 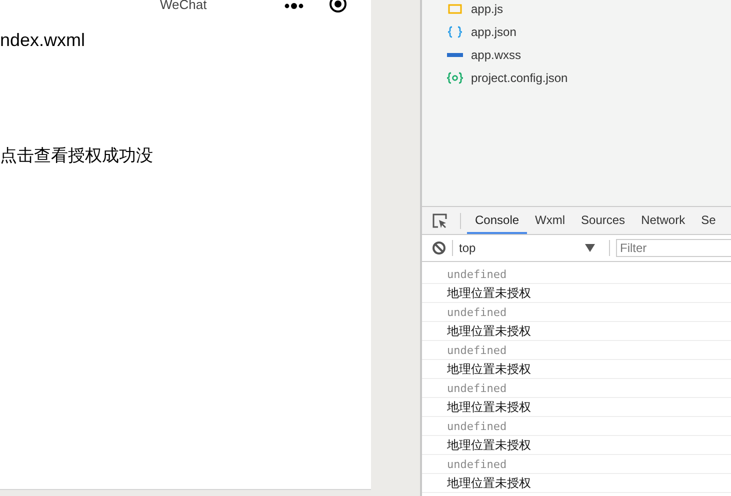 I want to click on page-text: 点击查看授权成功没, so click(x=77, y=156).